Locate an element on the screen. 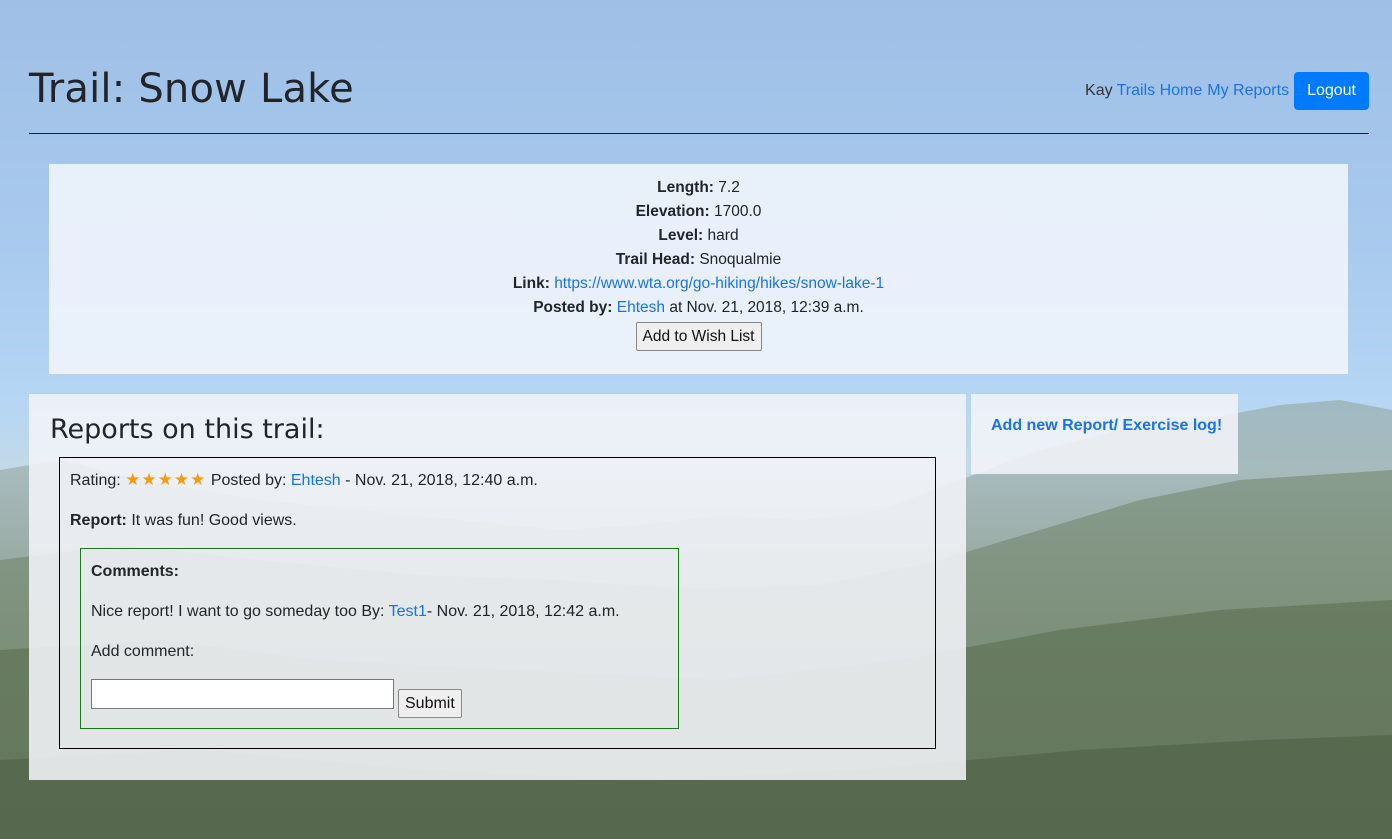  trail-level-value: hard is located at coordinates (723, 235).